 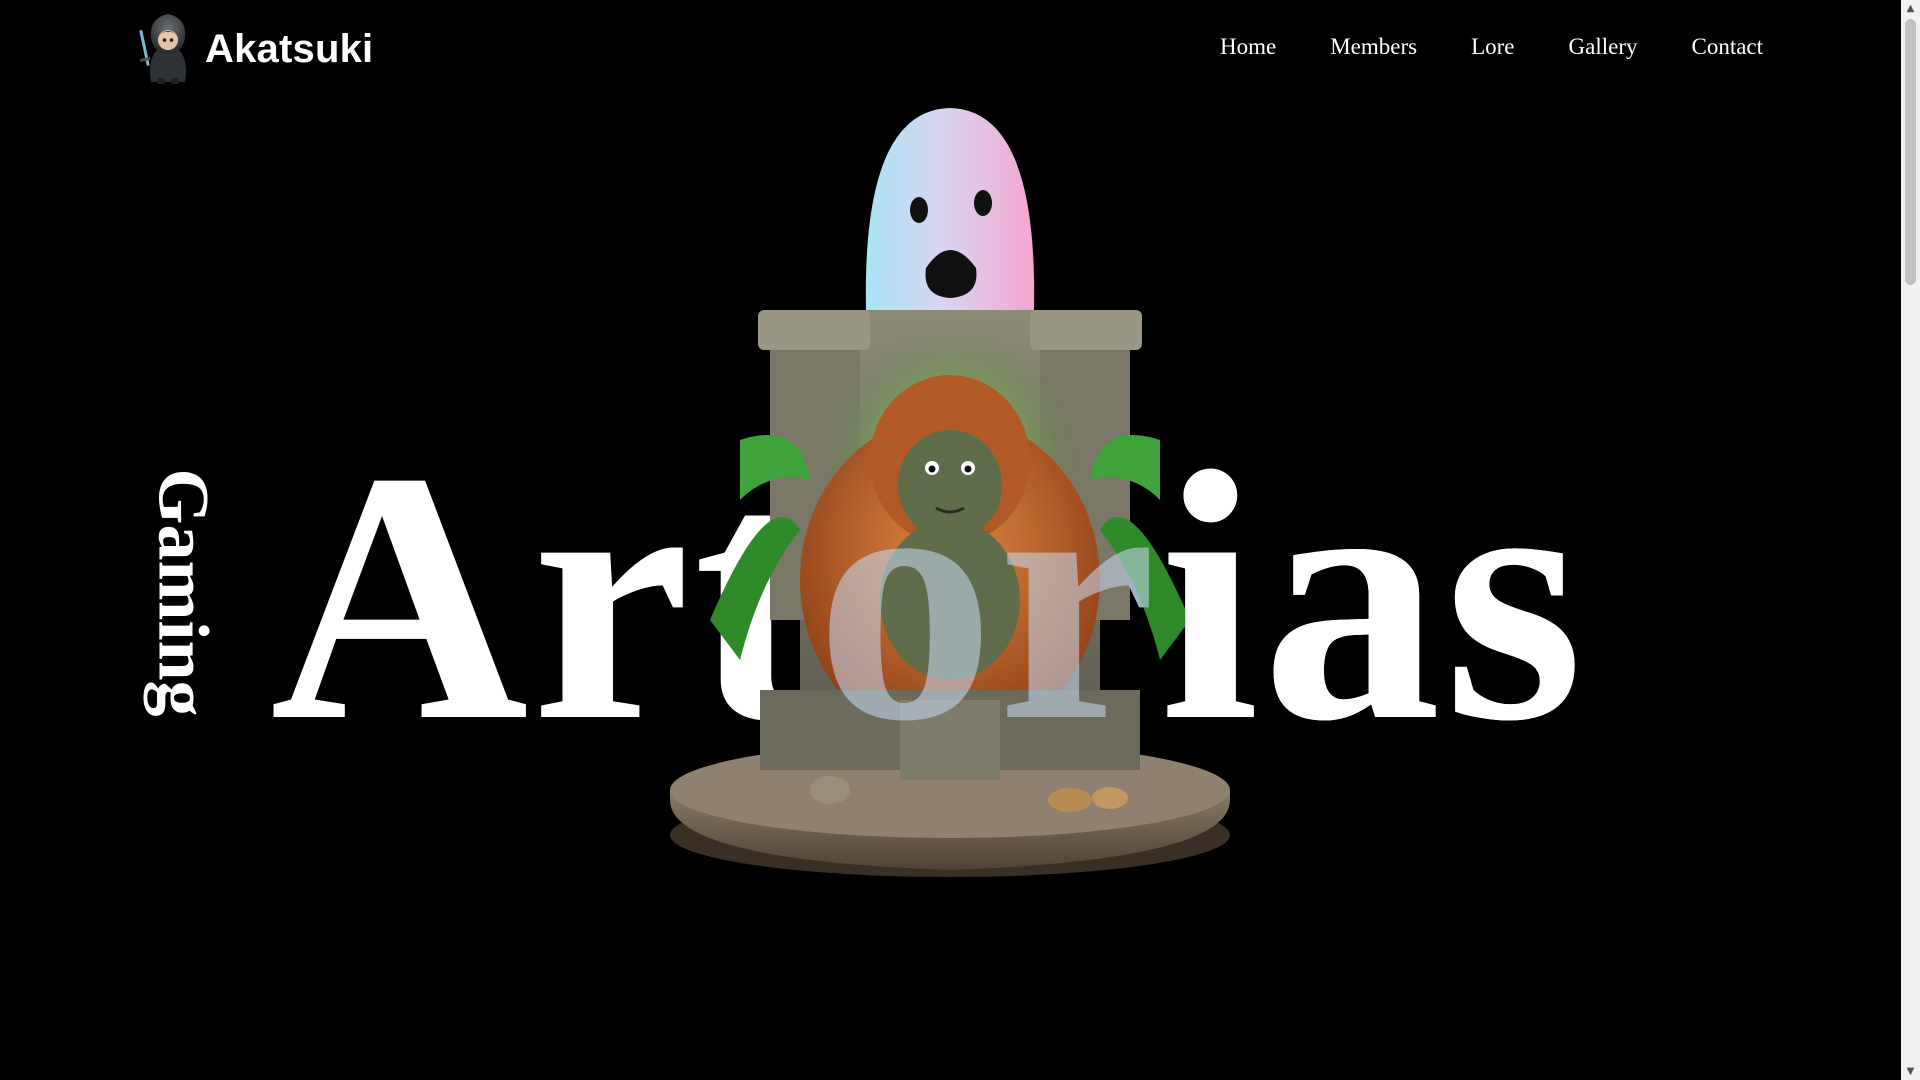 I want to click on vertical-scrollbar: ▲ ▼, so click(x=1910, y=540).